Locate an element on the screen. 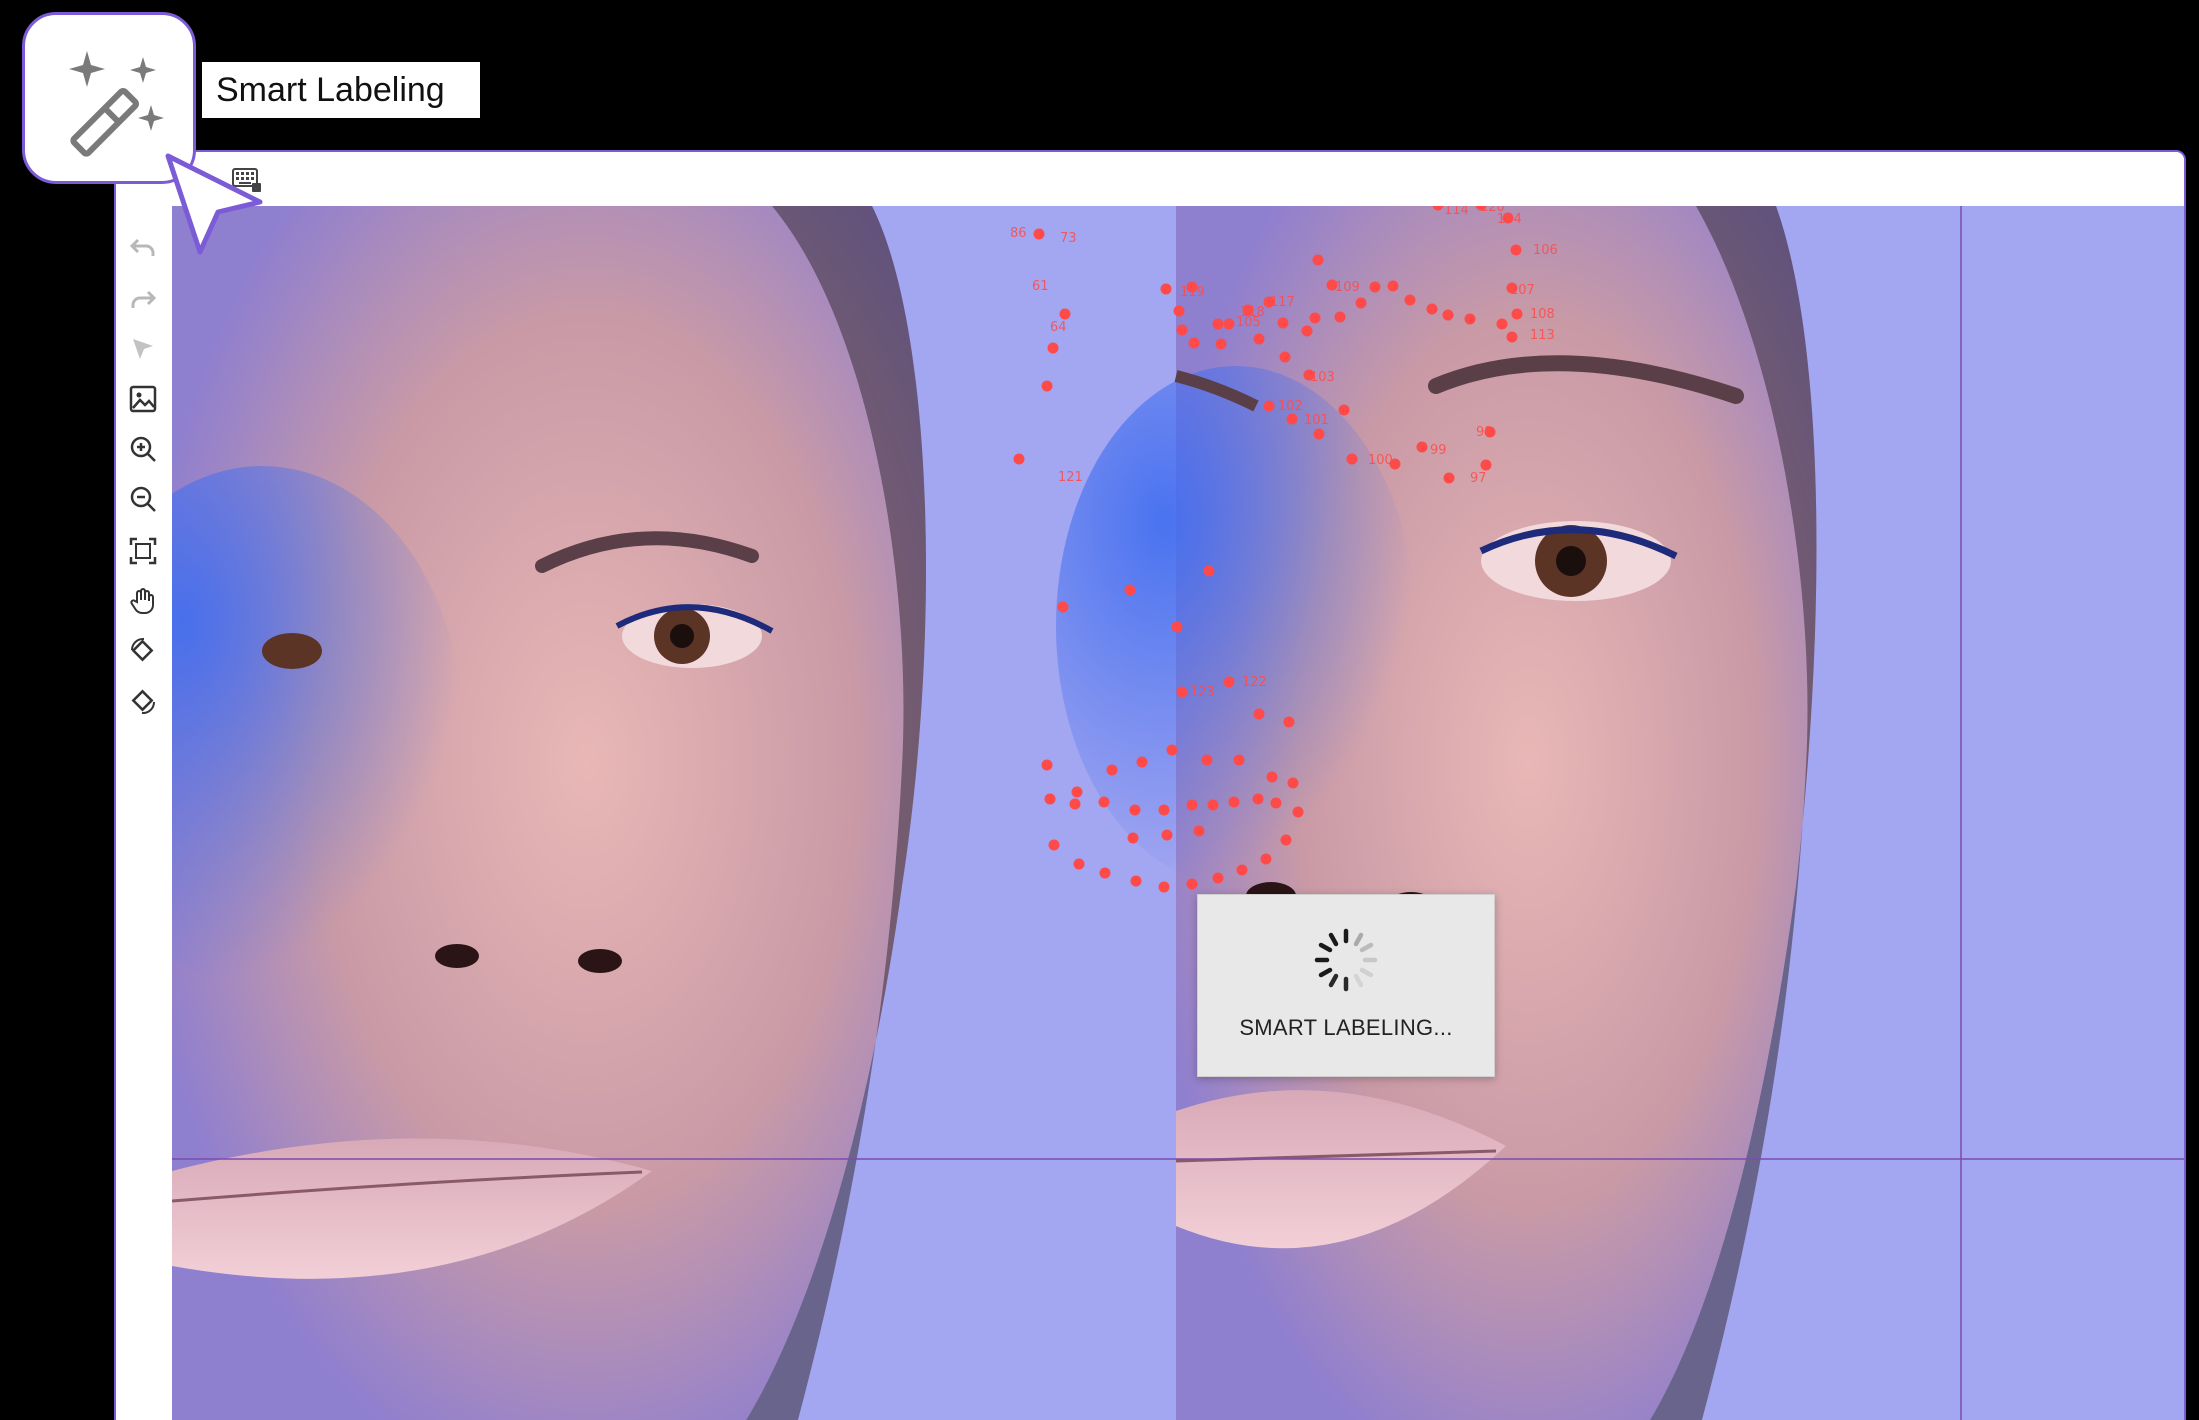  keypoint-label: 117 is located at coordinates (1282, 302).